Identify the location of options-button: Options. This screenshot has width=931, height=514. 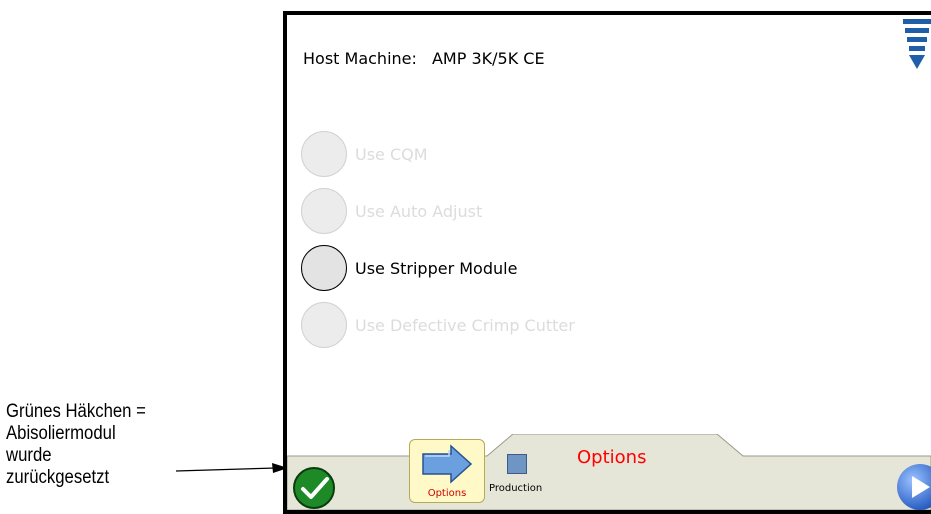
(447, 471).